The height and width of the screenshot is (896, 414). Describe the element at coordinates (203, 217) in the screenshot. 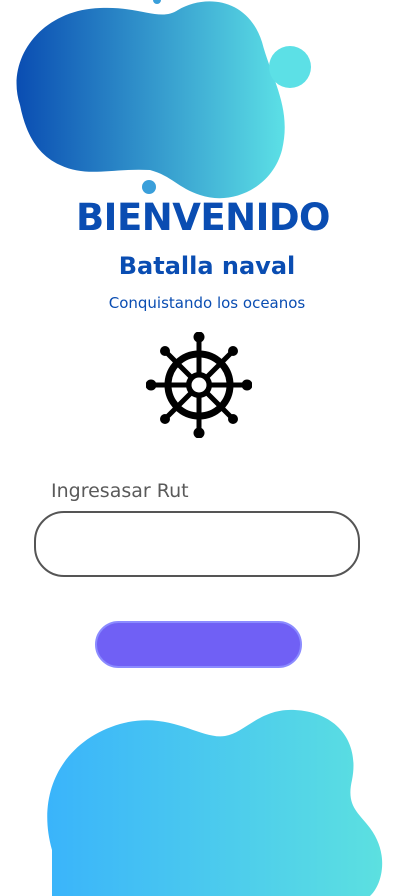

I see `welcome-heading: BIENVENIDO` at that location.